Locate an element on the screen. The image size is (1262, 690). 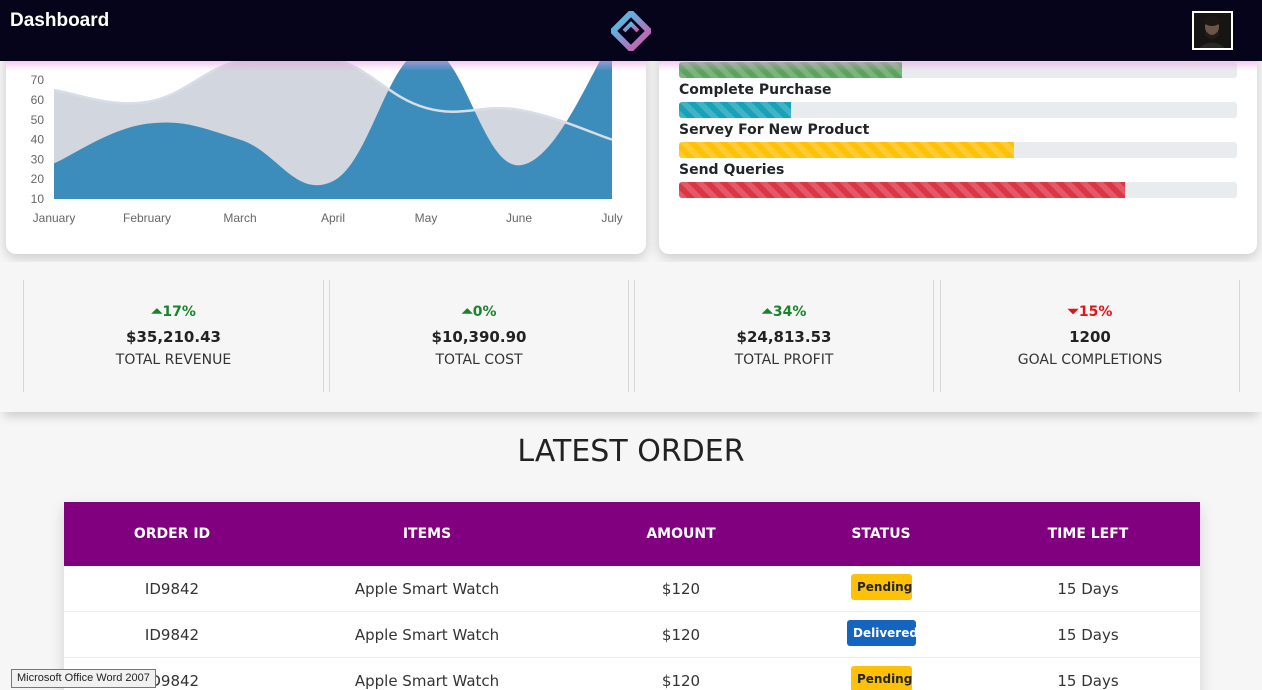
y-tick-label: 10 is located at coordinates (38, 199).